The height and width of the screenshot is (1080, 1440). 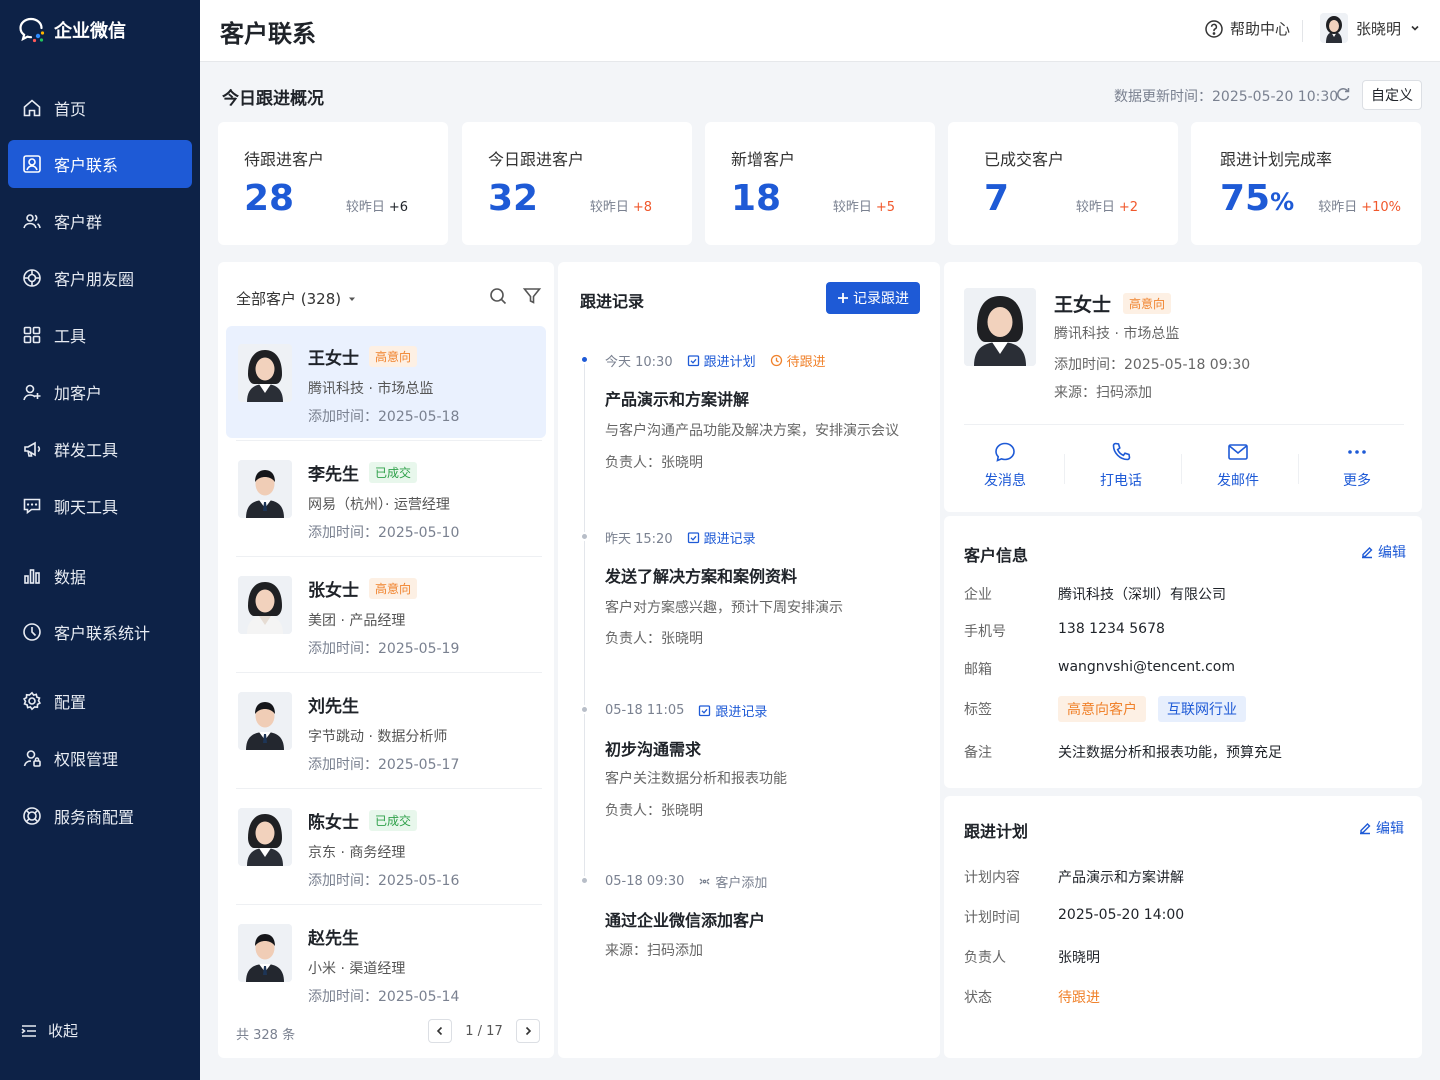 I want to click on next-page-button, so click(x=528, y=1031).